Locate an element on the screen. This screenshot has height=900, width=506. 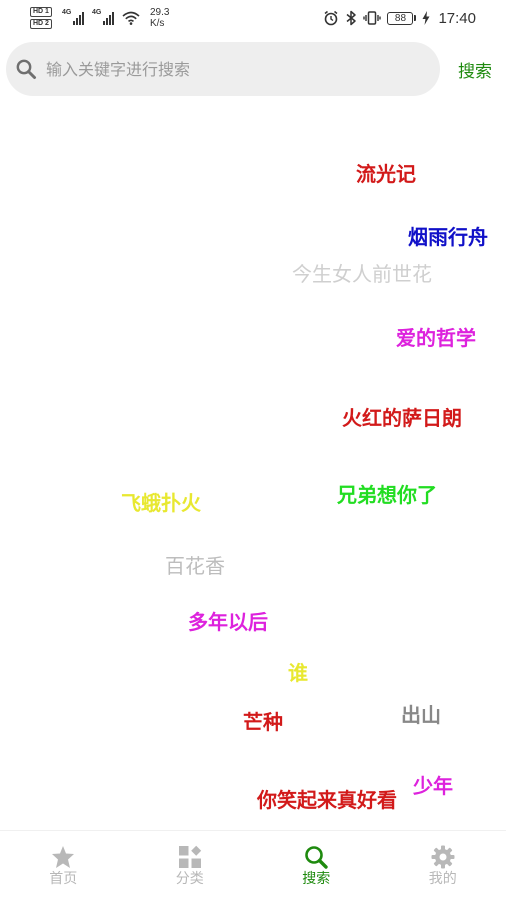
sim1-network-label: 4G is located at coordinates (66, 12).